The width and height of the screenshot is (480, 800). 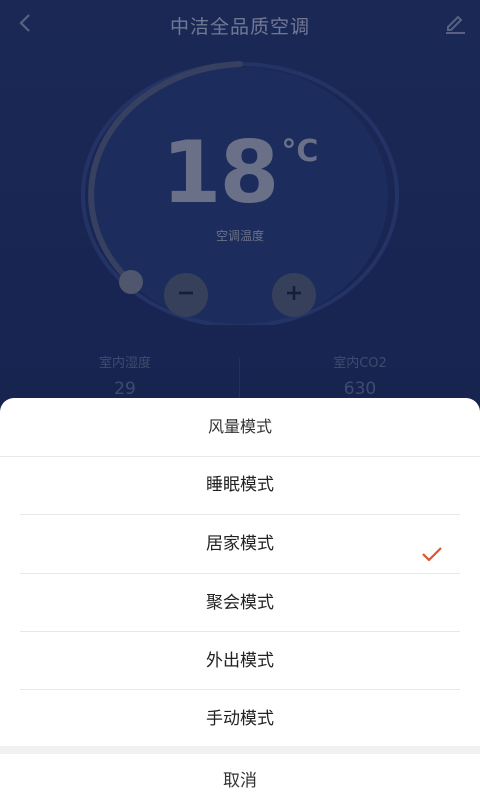 What do you see at coordinates (432, 547) in the screenshot?
I see `checkmark-icon` at bounding box center [432, 547].